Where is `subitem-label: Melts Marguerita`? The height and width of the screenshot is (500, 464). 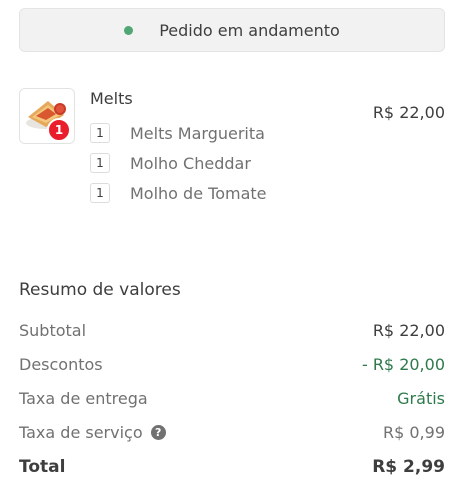 subitem-label: Melts Marguerita is located at coordinates (197, 133).